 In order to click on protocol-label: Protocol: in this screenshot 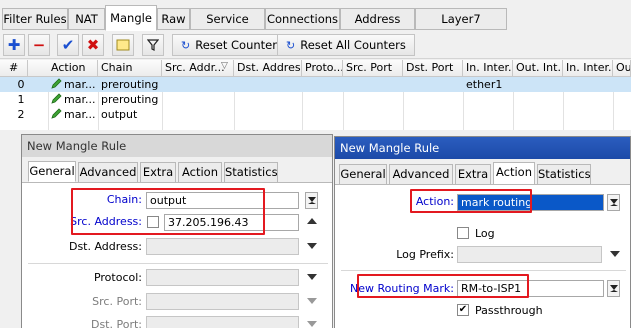, I will do `click(117, 277)`.